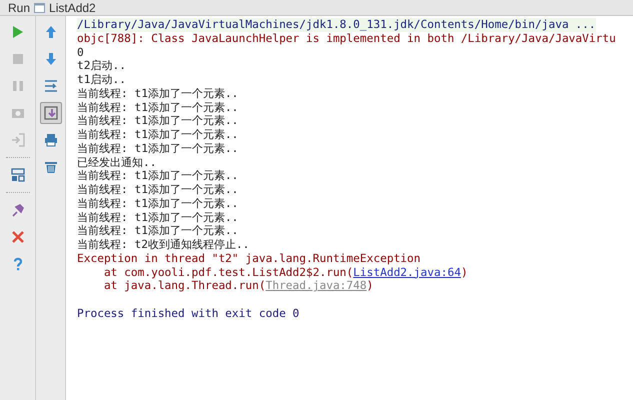 The width and height of the screenshot is (633, 400). Describe the element at coordinates (228, 273) in the screenshot. I see `console-line: at com.yooli.pdf.test.ListAdd2$2.run(` at that location.